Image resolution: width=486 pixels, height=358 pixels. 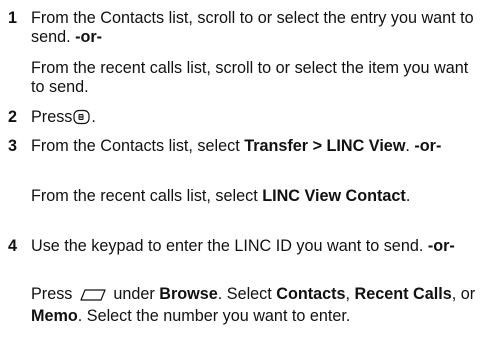 I want to click on step-4-alt-or: , or, so click(x=463, y=294).